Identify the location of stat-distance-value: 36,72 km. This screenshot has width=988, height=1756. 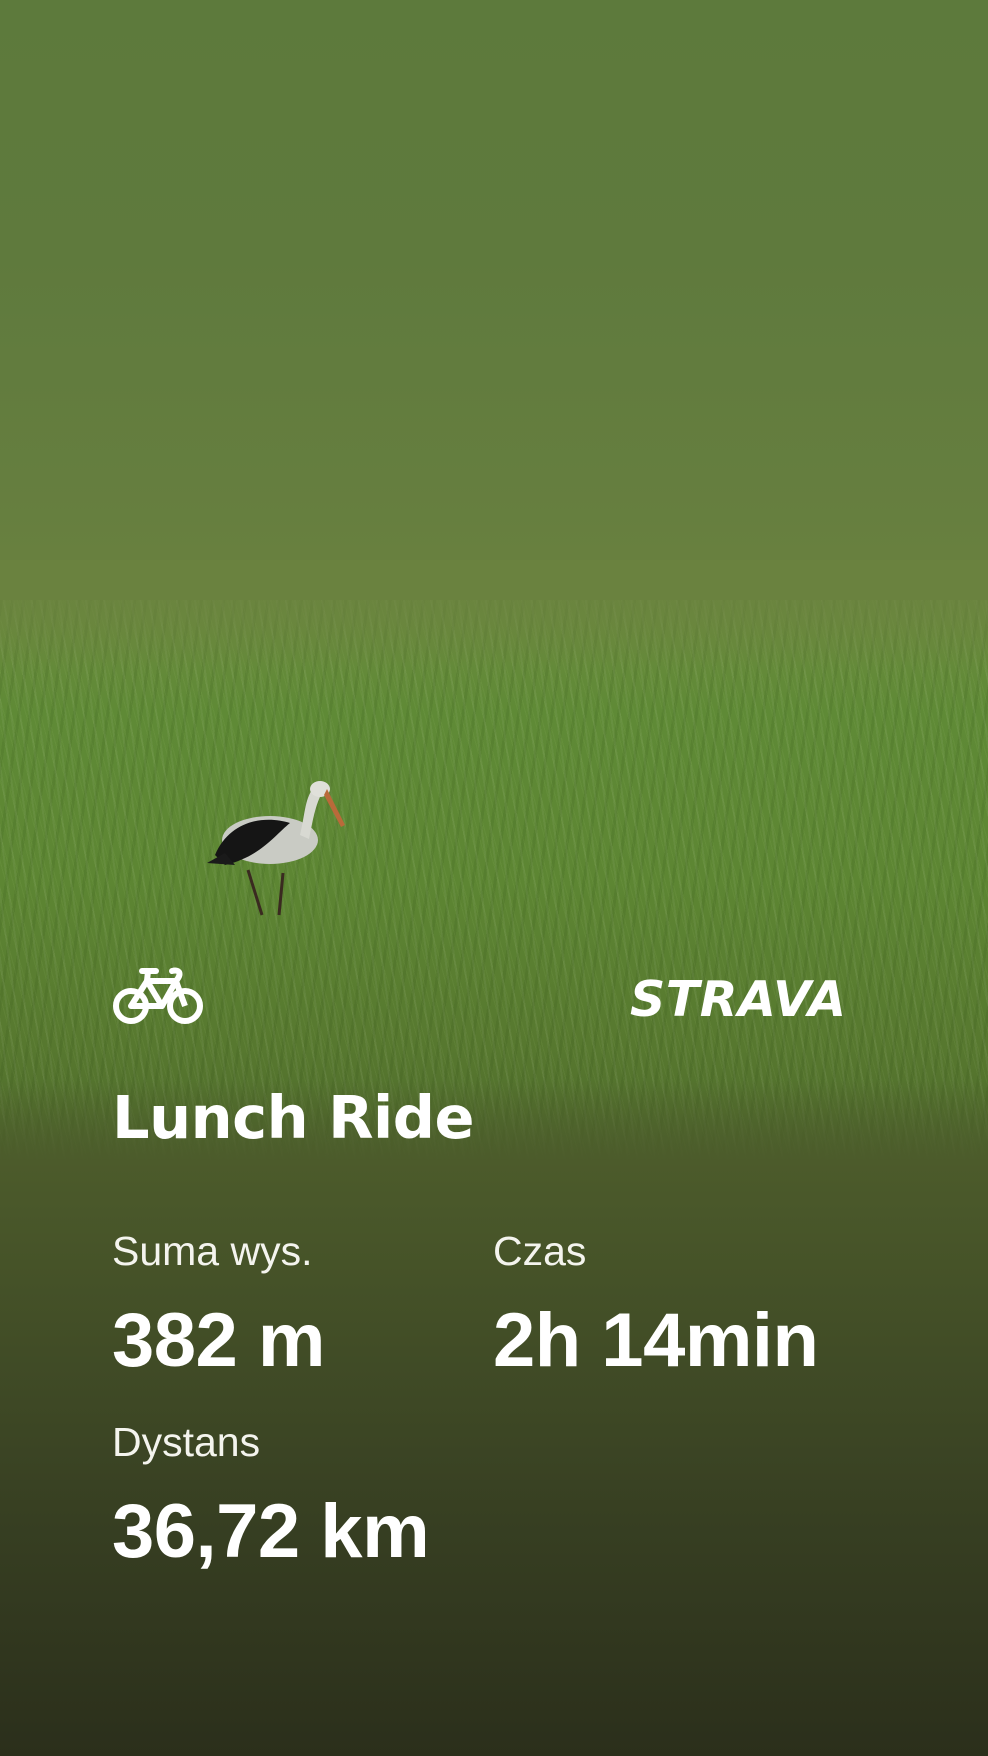
(271, 1531).